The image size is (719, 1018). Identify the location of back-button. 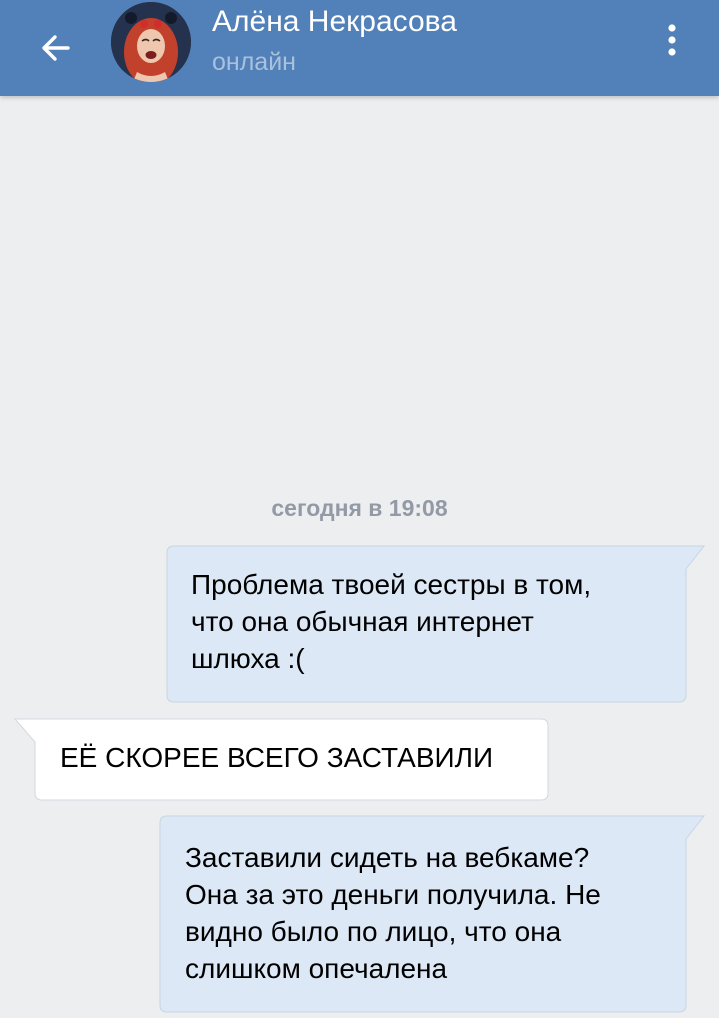
(56, 48).